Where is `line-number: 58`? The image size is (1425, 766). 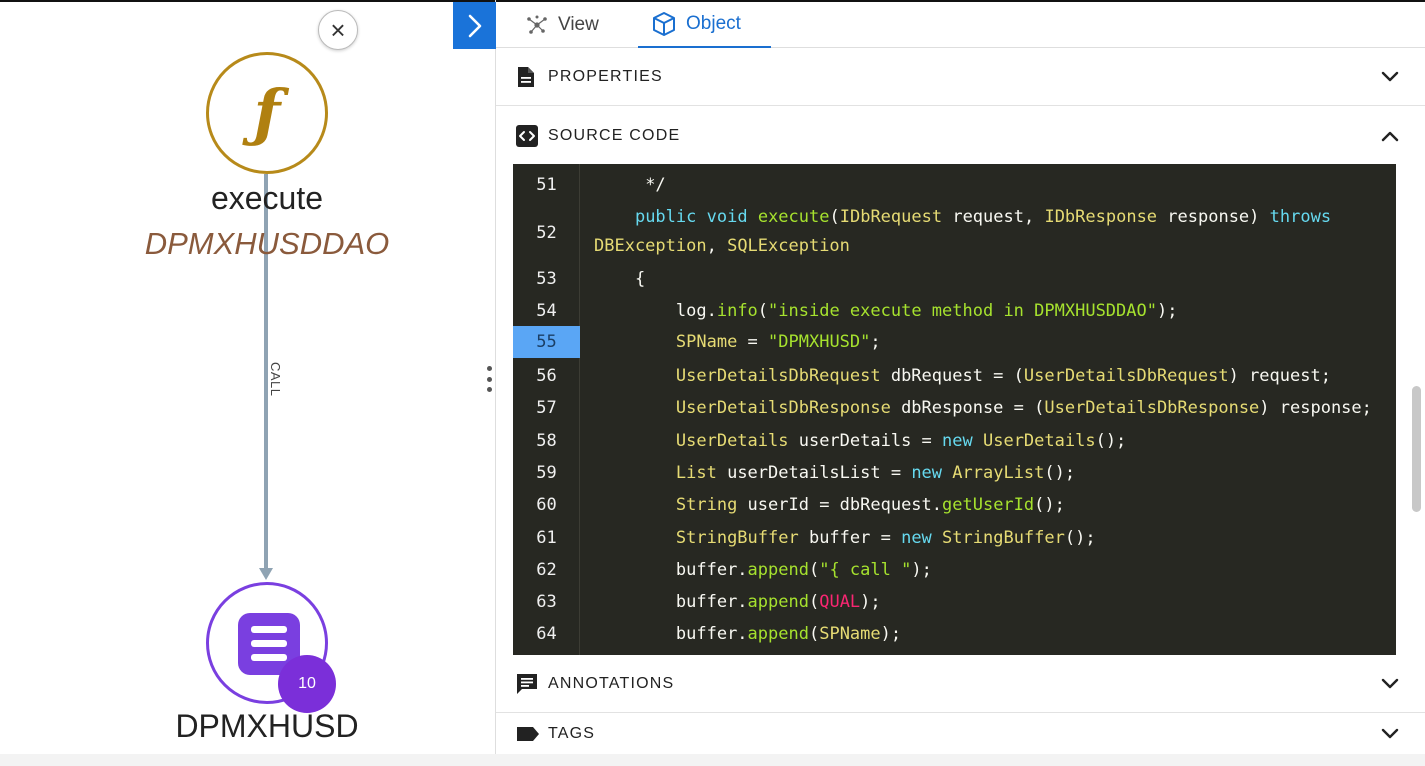
line-number: 58 is located at coordinates (546, 441).